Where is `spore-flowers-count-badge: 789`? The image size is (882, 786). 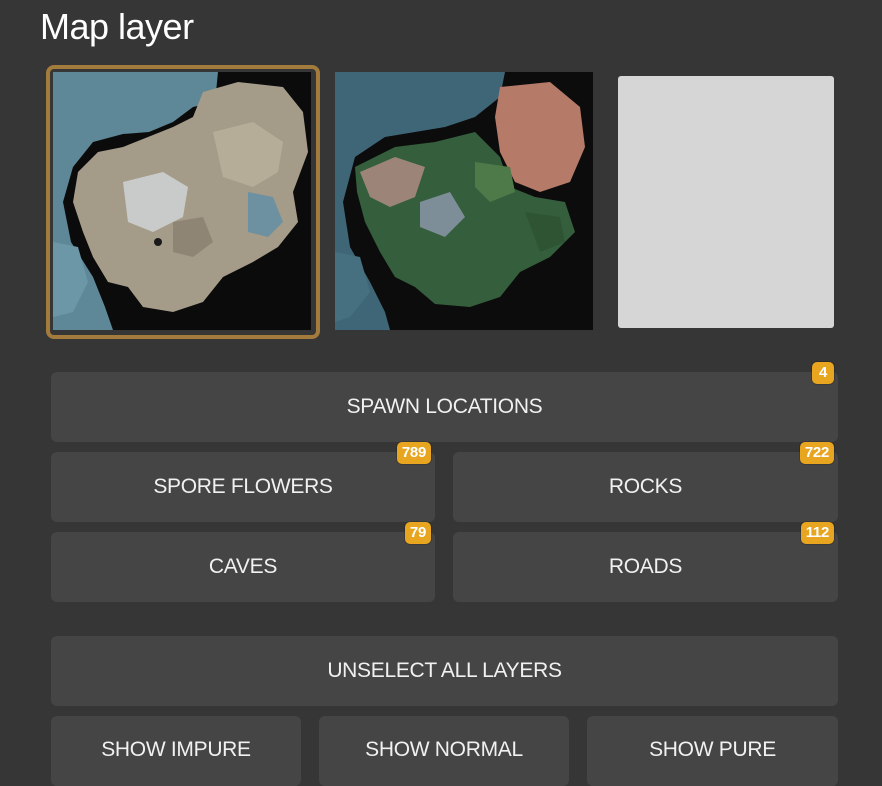
spore-flowers-count-badge: 789 is located at coordinates (413, 453).